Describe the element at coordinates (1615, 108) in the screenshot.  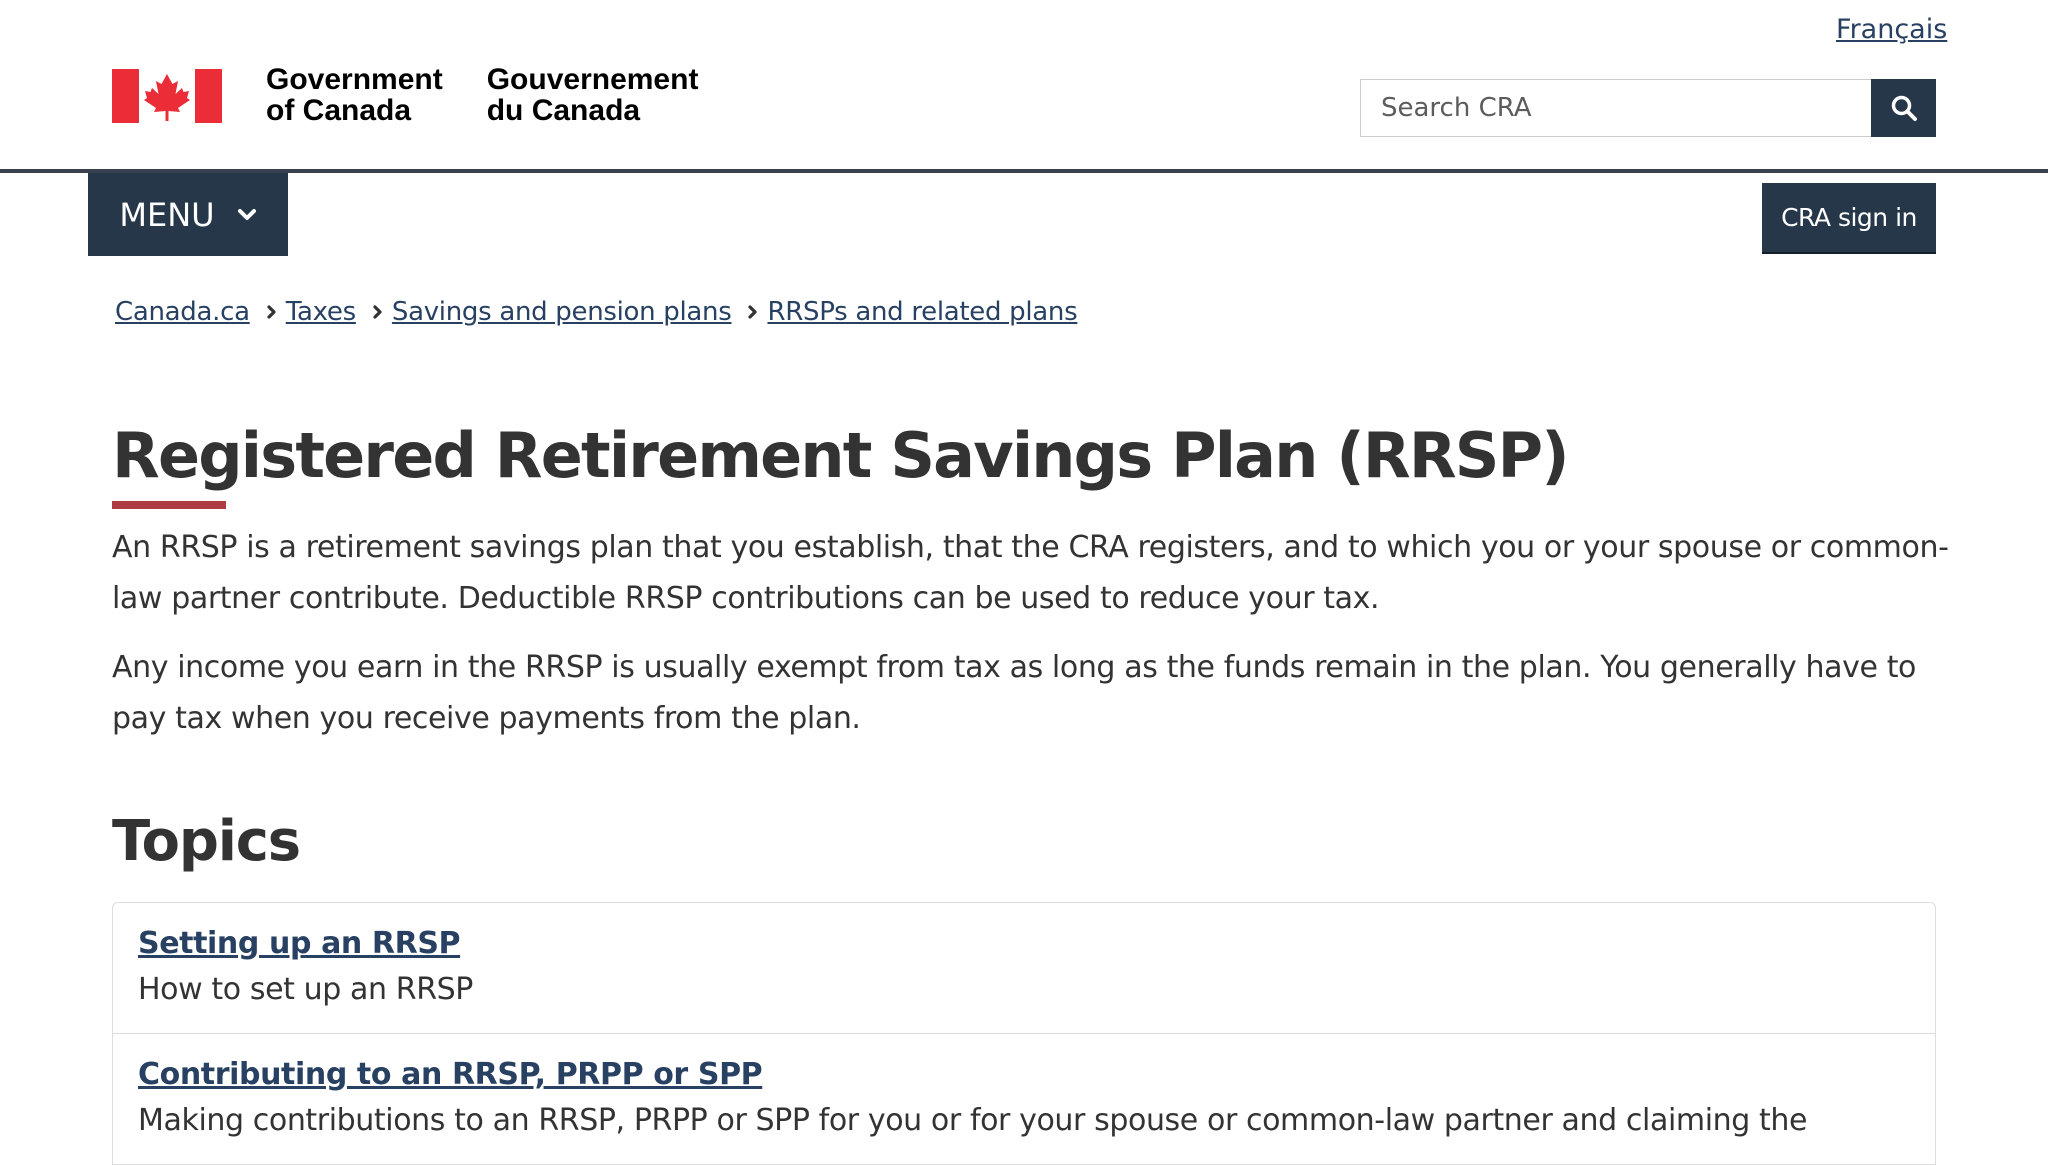
I see `search-input` at that location.